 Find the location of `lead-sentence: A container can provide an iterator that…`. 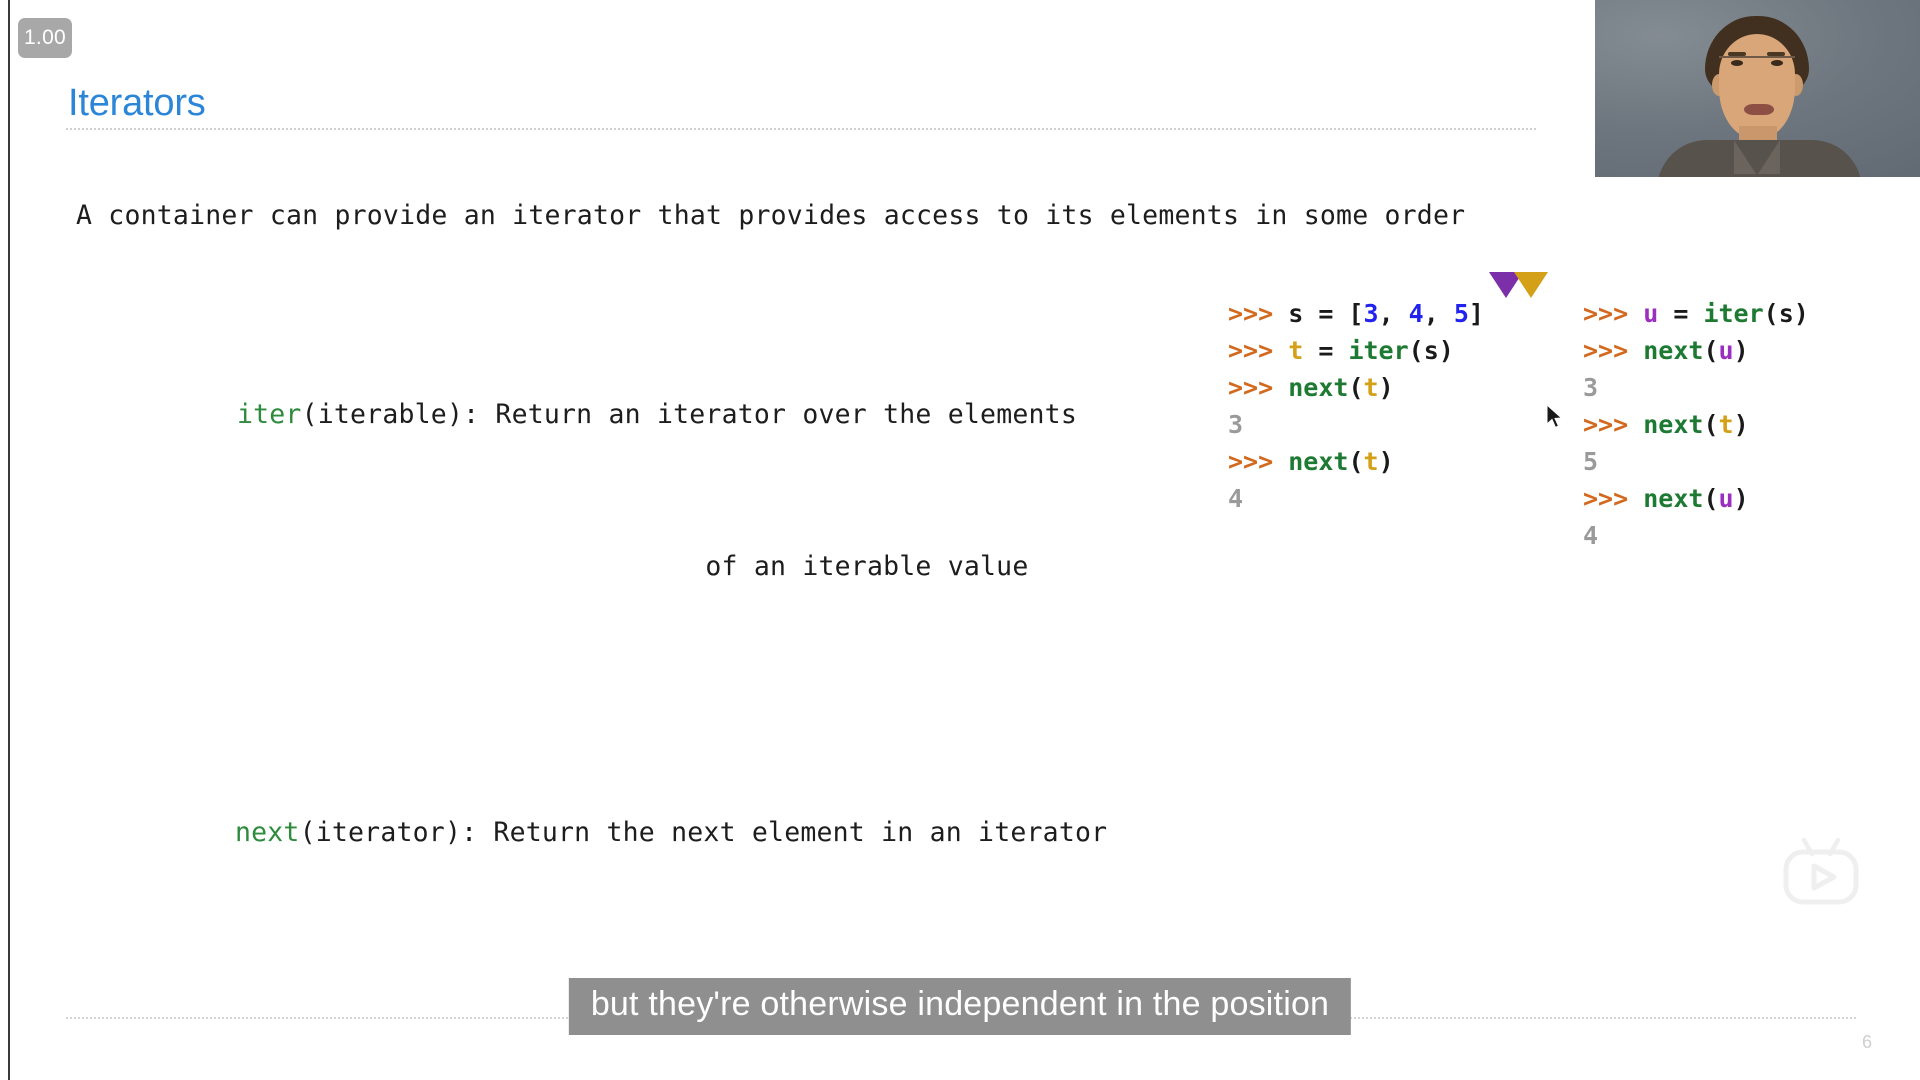

lead-sentence: A container can provide an iterator that… is located at coordinates (771, 215).